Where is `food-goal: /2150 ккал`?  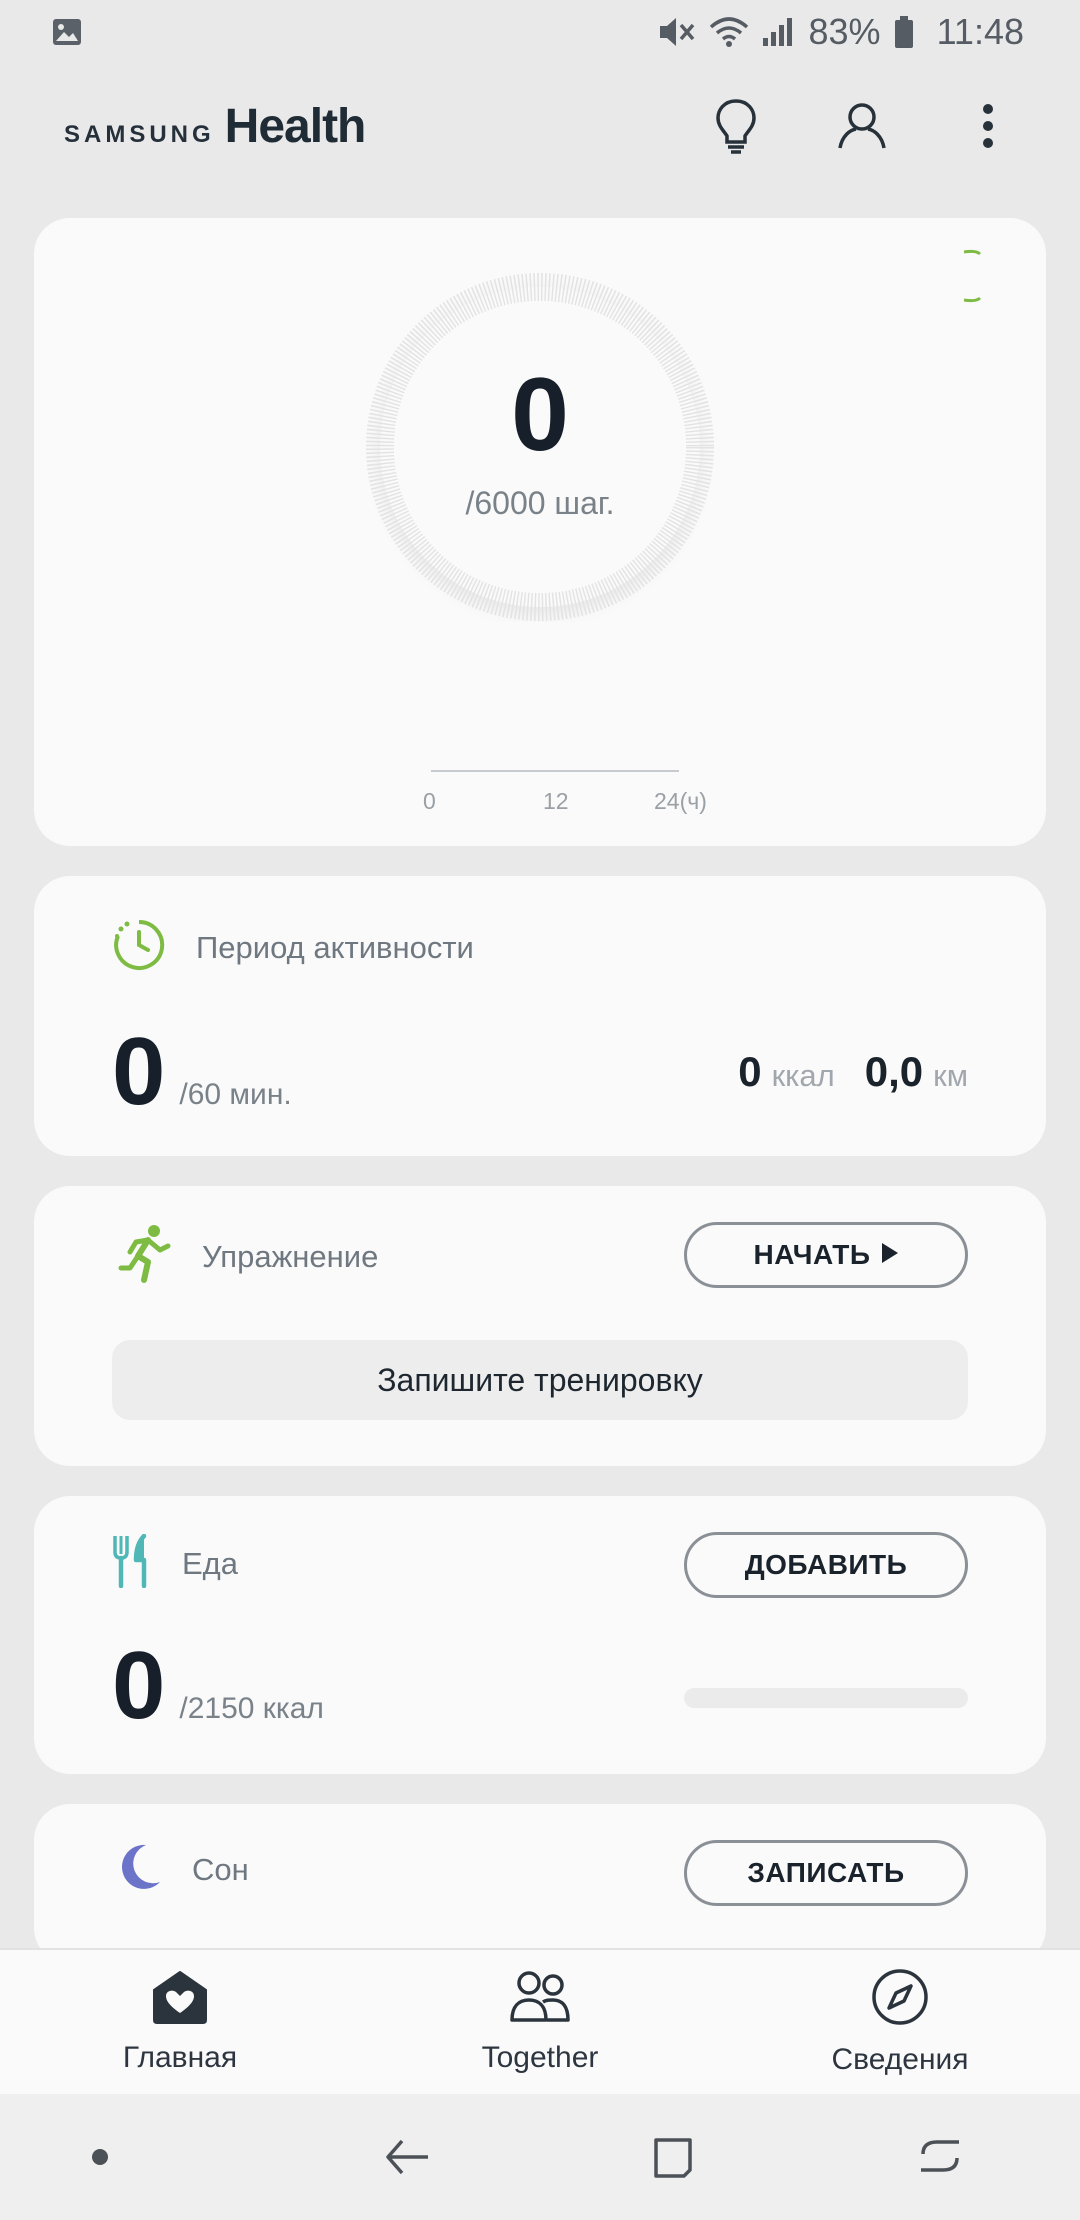 food-goal: /2150 ккал is located at coordinates (251, 1708).